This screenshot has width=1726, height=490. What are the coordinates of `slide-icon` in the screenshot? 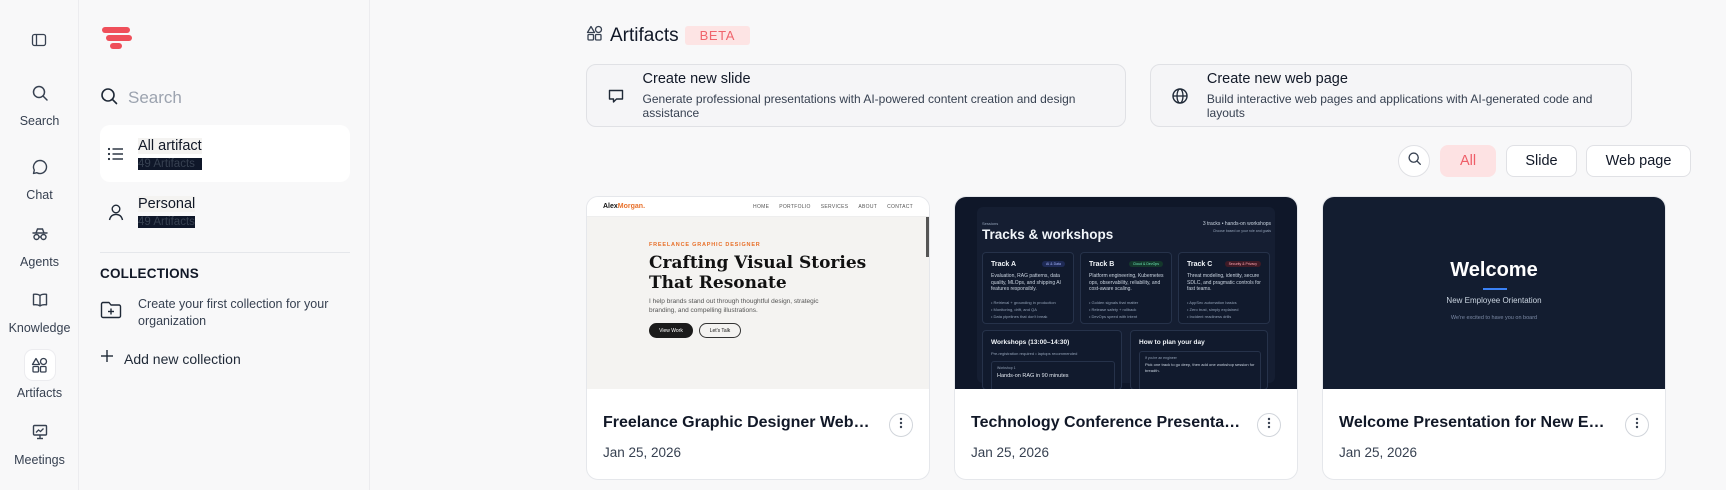 It's located at (616, 96).